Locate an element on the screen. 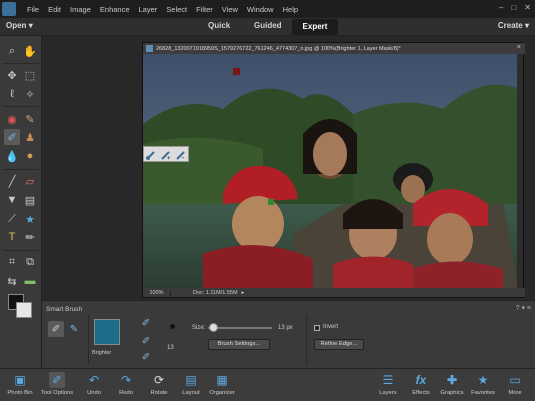  open-button: Open ▾ is located at coordinates (19, 25).